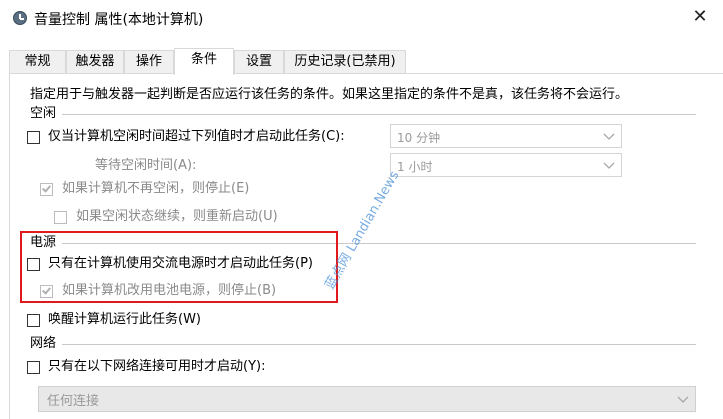 The width and height of the screenshot is (723, 419). I want to click on window-title: 音量控制 属性(本地计算机), so click(119, 20).